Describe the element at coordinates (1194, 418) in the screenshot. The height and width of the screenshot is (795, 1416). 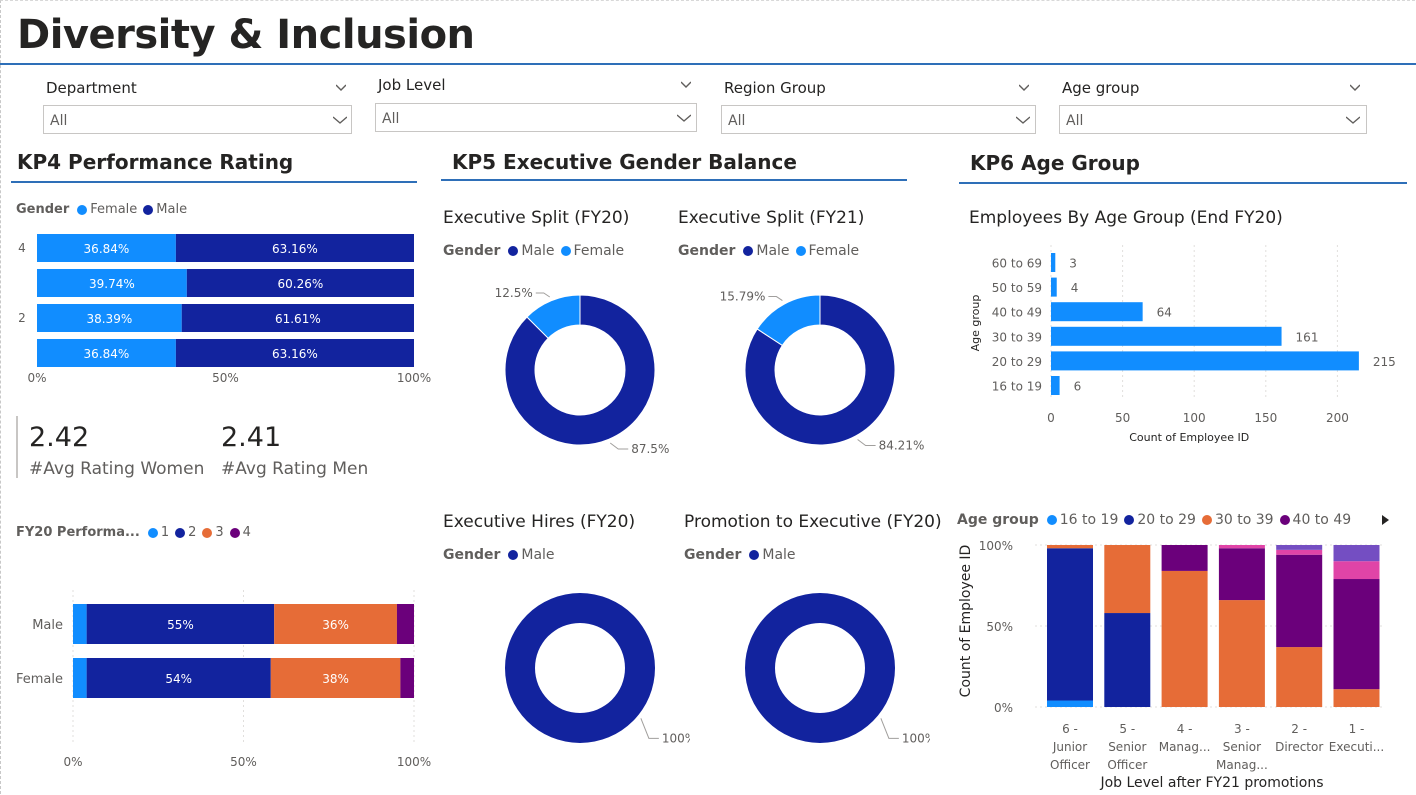
I see `x-tick-label: 100` at that location.